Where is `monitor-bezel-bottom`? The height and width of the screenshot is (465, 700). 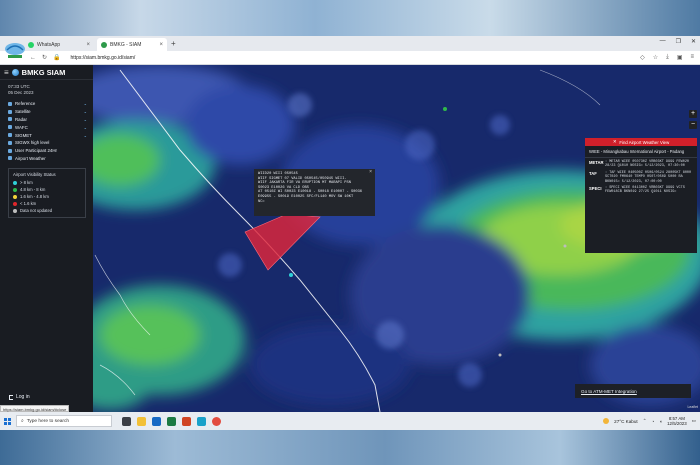 monitor-bezel-bottom is located at coordinates (350, 447).